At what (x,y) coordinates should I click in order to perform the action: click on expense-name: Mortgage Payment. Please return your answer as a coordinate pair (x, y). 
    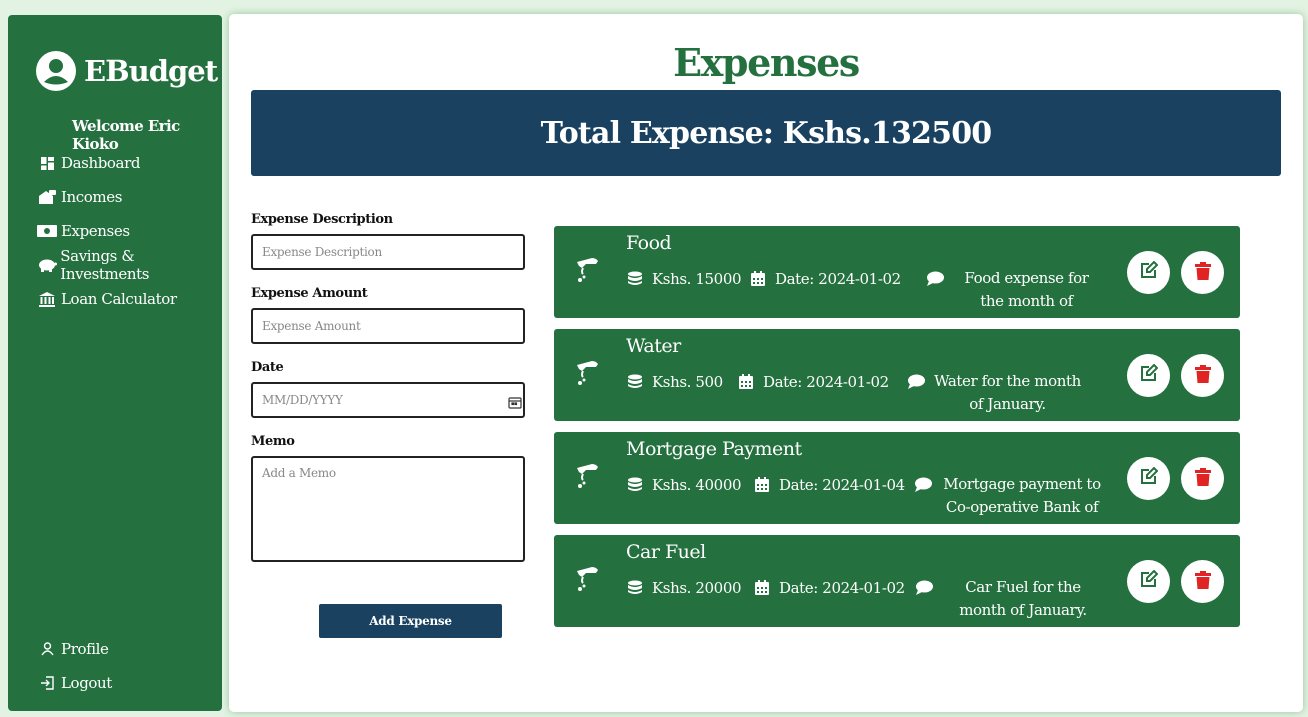
    Looking at the image, I should click on (714, 449).